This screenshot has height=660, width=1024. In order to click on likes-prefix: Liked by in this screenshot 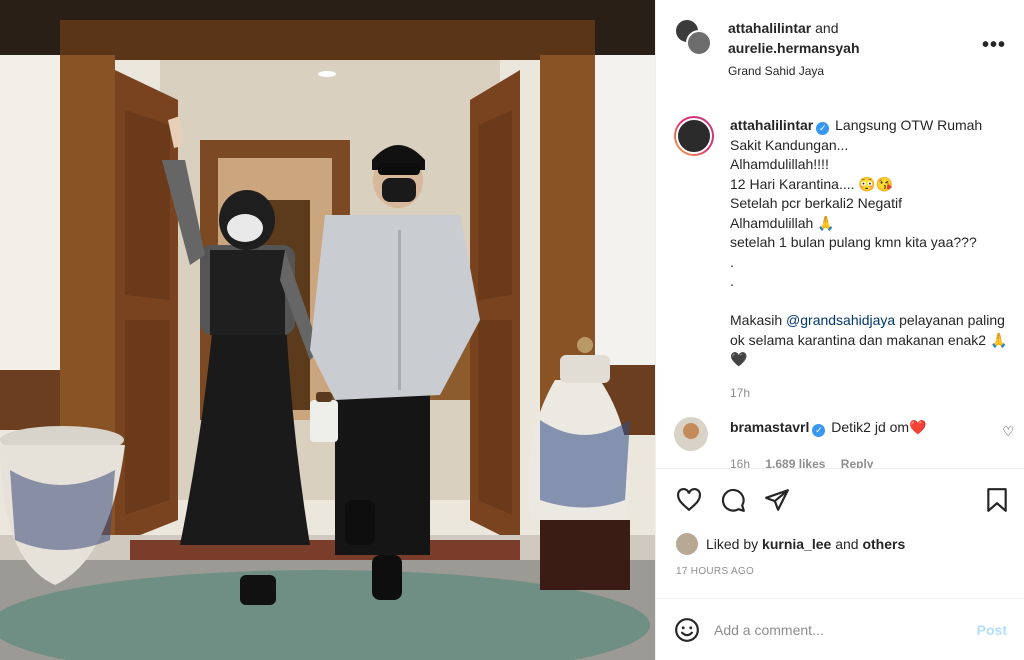, I will do `click(732, 544)`.